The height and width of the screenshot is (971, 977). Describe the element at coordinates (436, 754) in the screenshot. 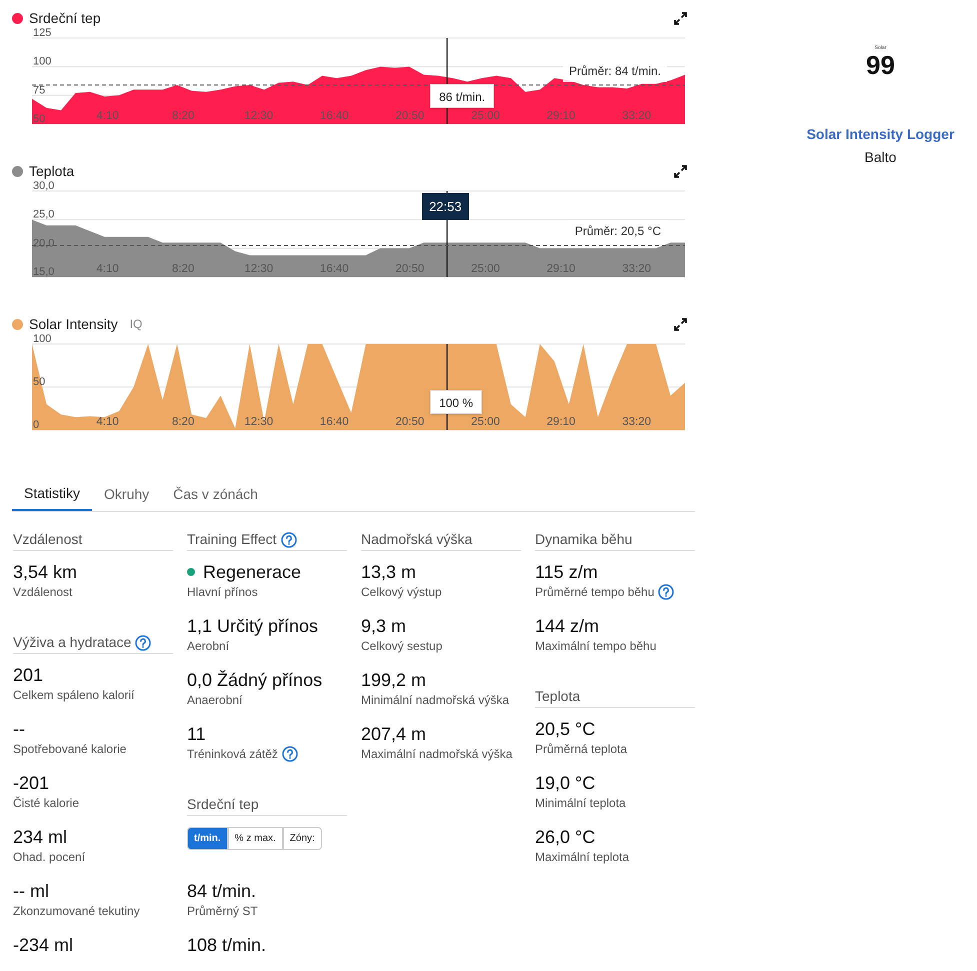

I see `stat-label: Maximální nadmořská výška` at that location.